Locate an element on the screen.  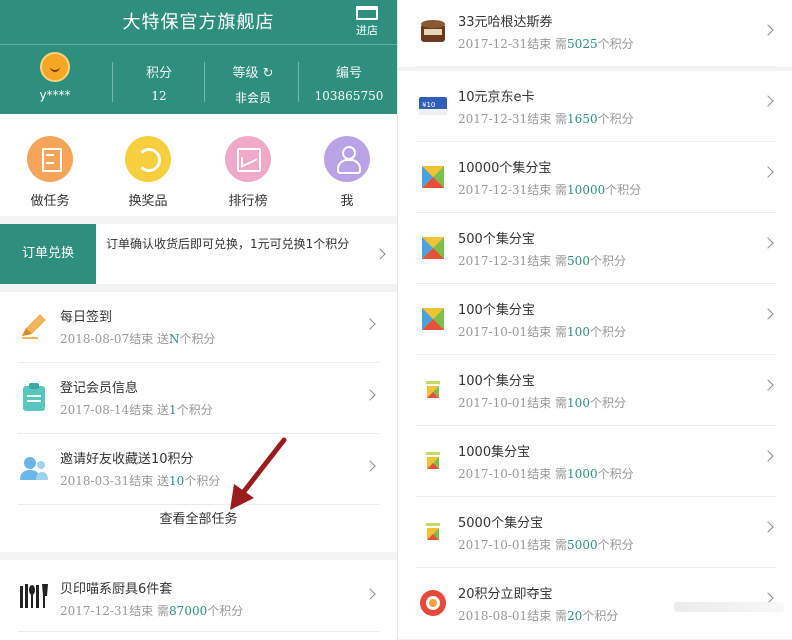
enter-store-label: 进店 is located at coordinates (367, 30).